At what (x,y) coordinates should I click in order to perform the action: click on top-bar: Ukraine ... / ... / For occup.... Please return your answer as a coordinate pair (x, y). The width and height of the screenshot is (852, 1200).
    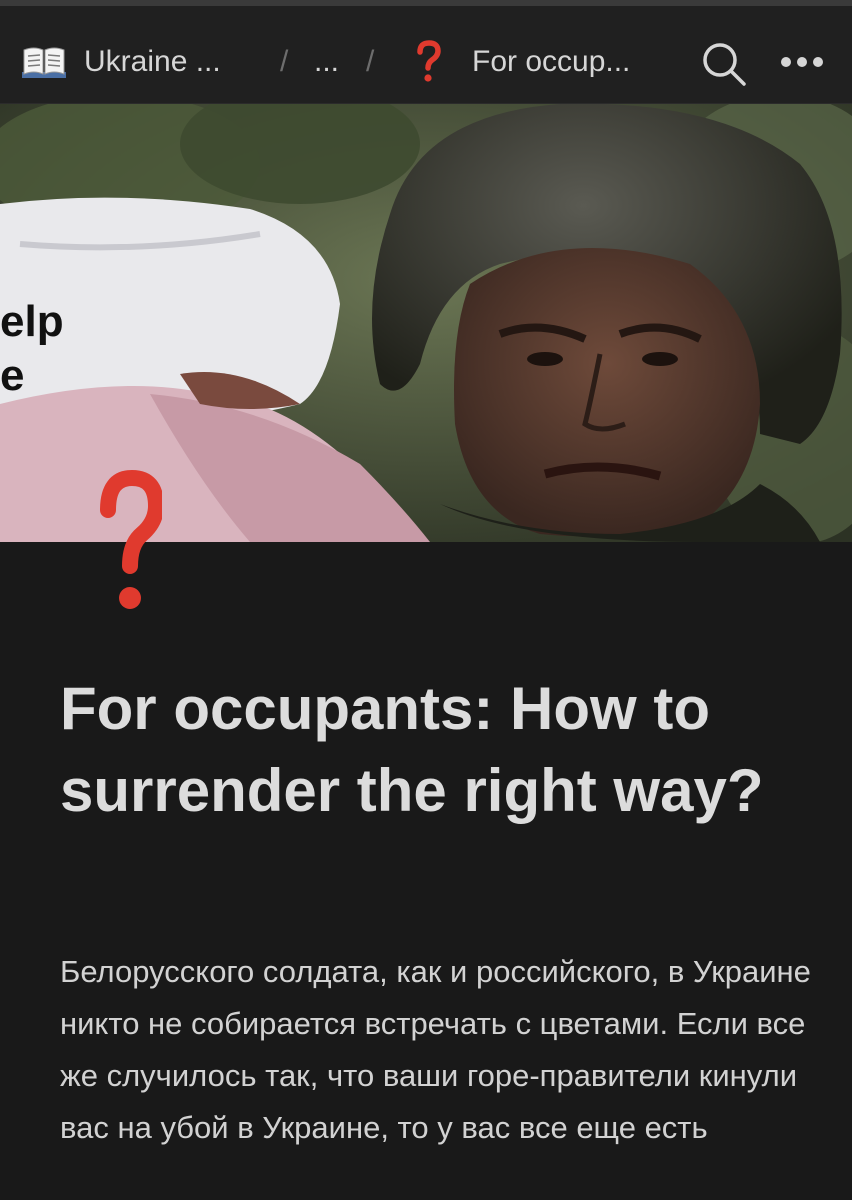
    Looking at the image, I should click on (426, 52).